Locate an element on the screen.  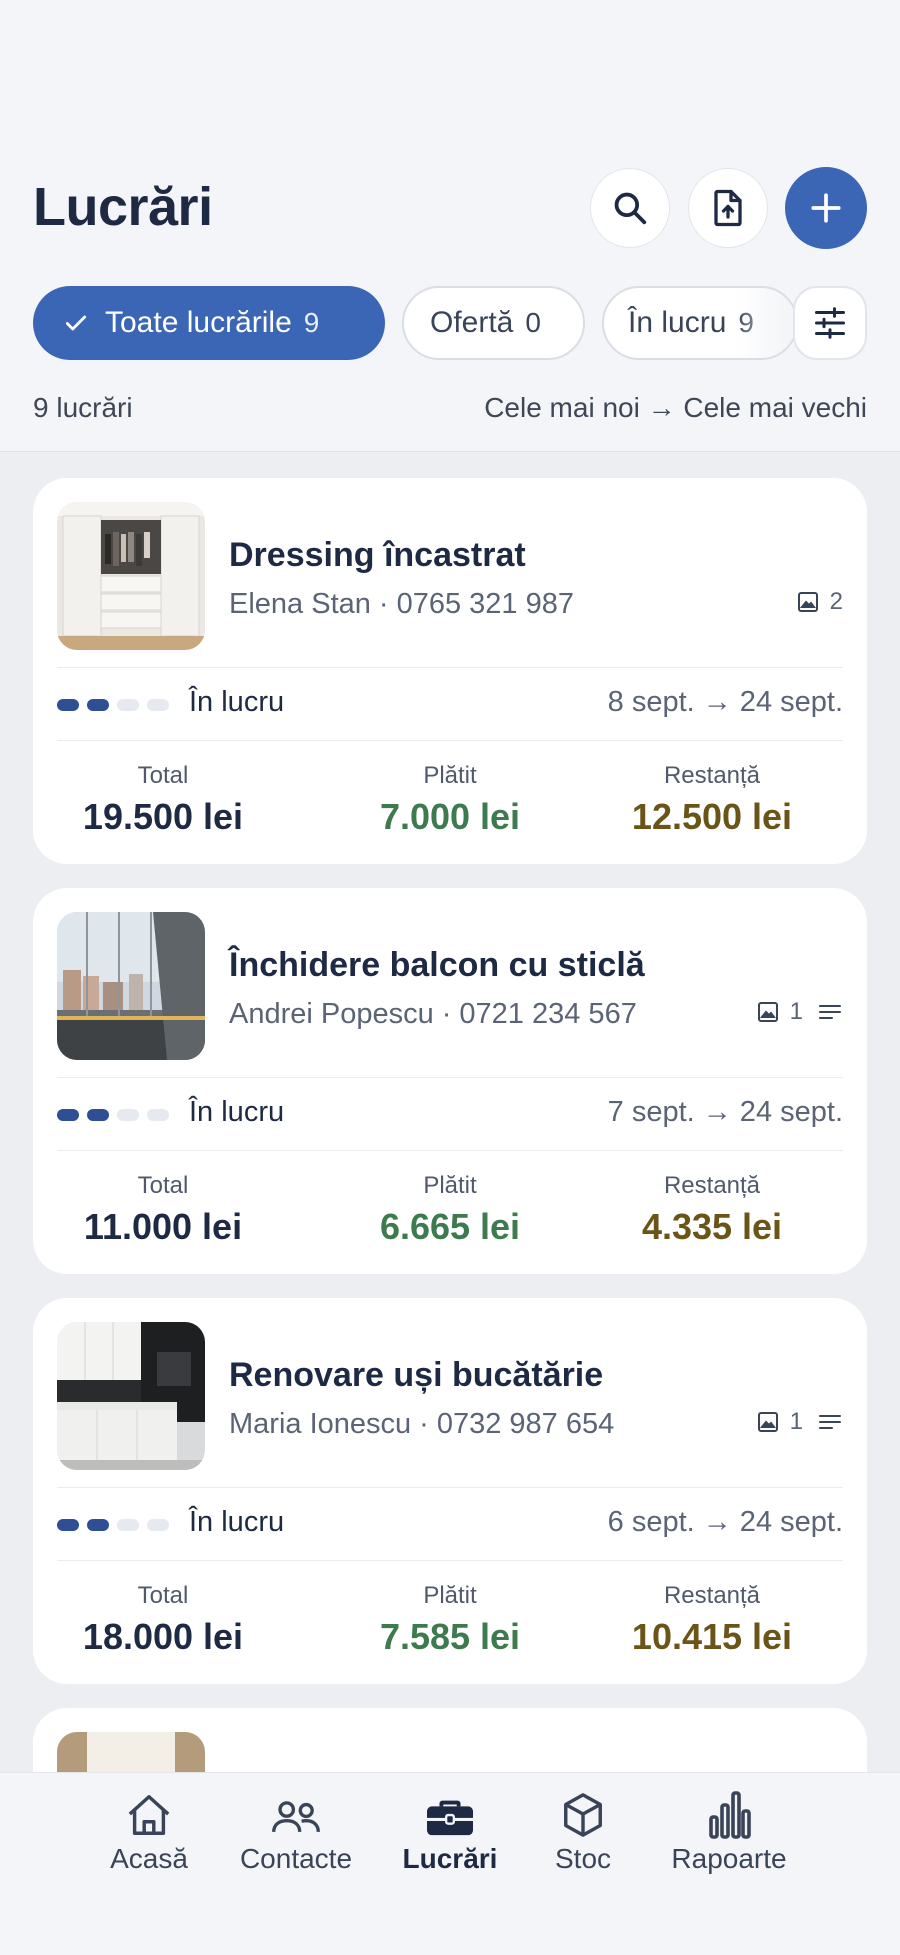
due-value: 12.500 lei is located at coordinates (712, 816).